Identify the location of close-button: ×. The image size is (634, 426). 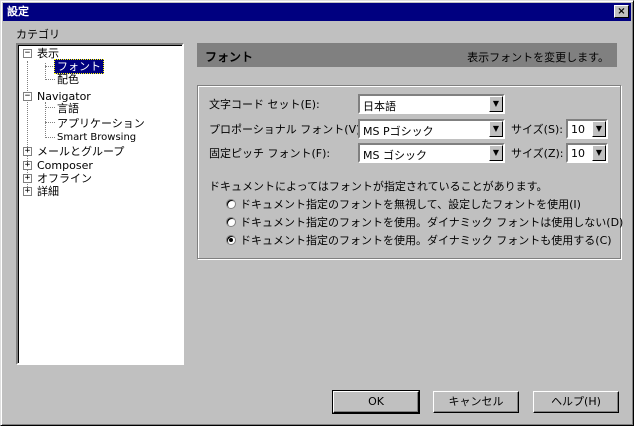
(621, 11).